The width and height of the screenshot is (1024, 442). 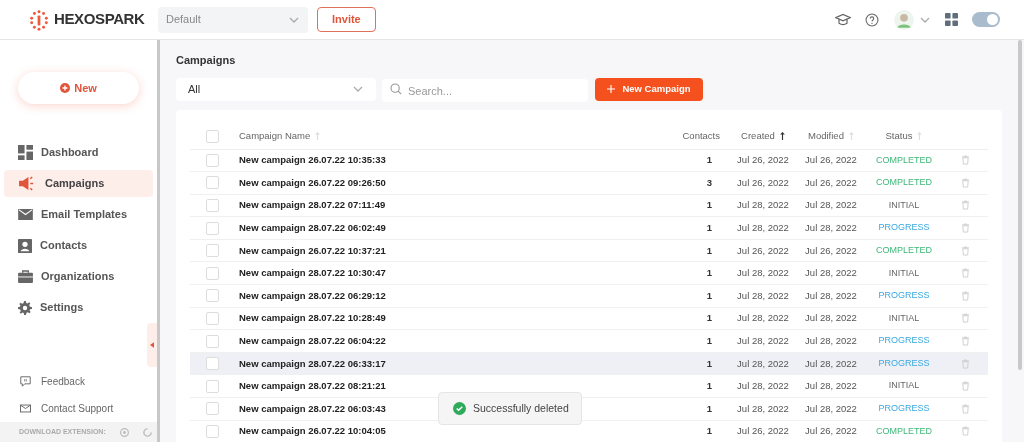 What do you see at coordinates (78, 381) in the screenshot?
I see `footer-link: Feedback` at bounding box center [78, 381].